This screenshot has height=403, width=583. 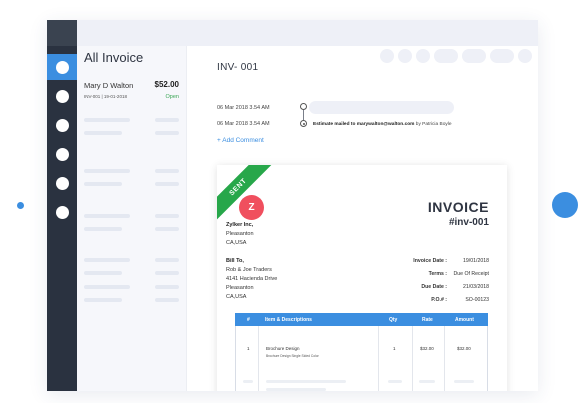 What do you see at coordinates (477, 300) in the screenshot?
I see `meta-value: SO-00123` at bounding box center [477, 300].